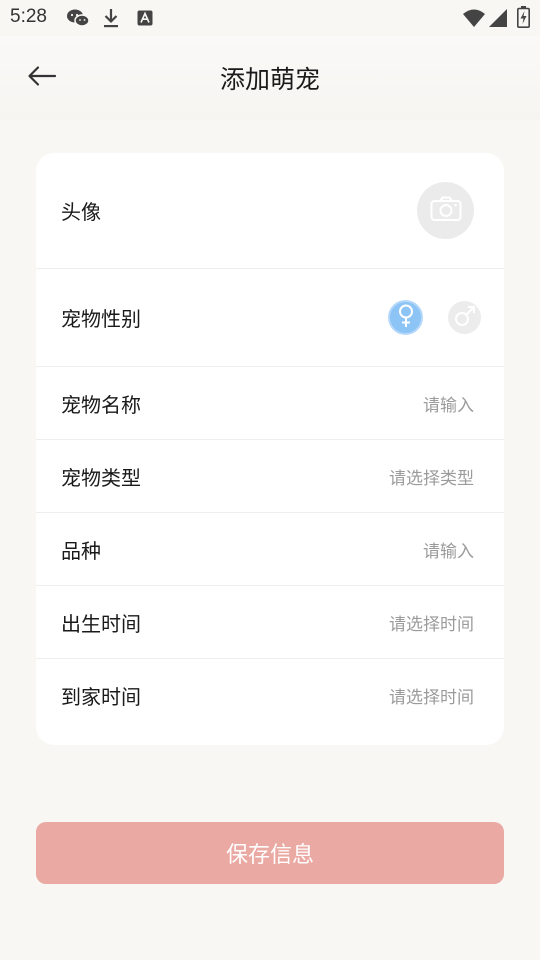 This screenshot has height=960, width=540. I want to click on avatar-label: 头像, so click(81, 212).